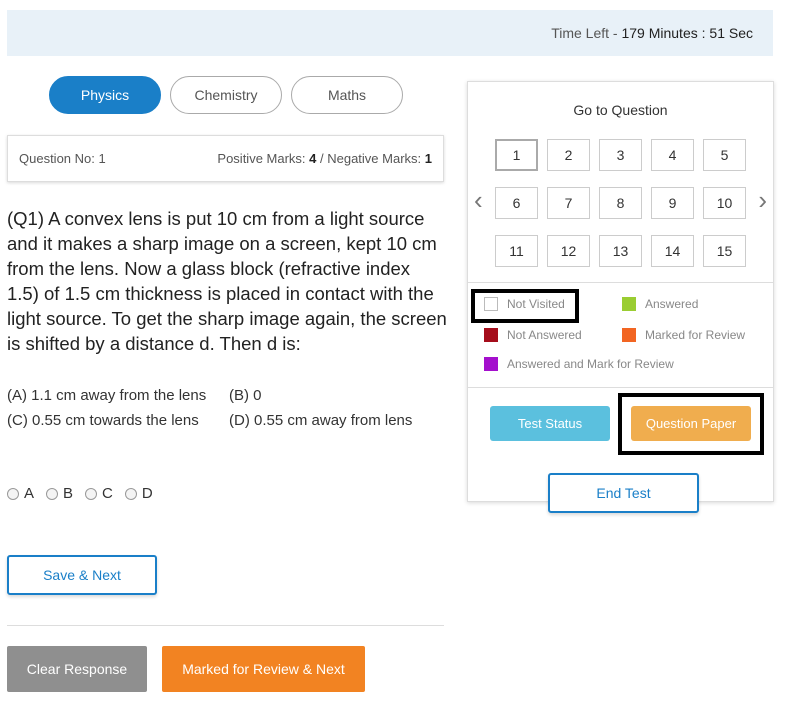 The image size is (794, 703). Describe the element at coordinates (478, 200) in the screenshot. I see `chevron-left-icon: ‹` at that location.